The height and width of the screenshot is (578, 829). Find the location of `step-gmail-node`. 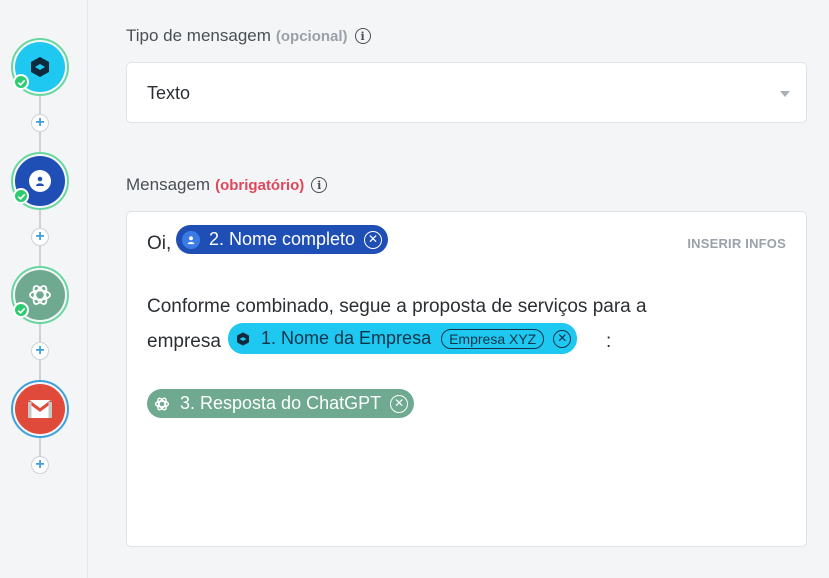

step-gmail-node is located at coordinates (40, 409).